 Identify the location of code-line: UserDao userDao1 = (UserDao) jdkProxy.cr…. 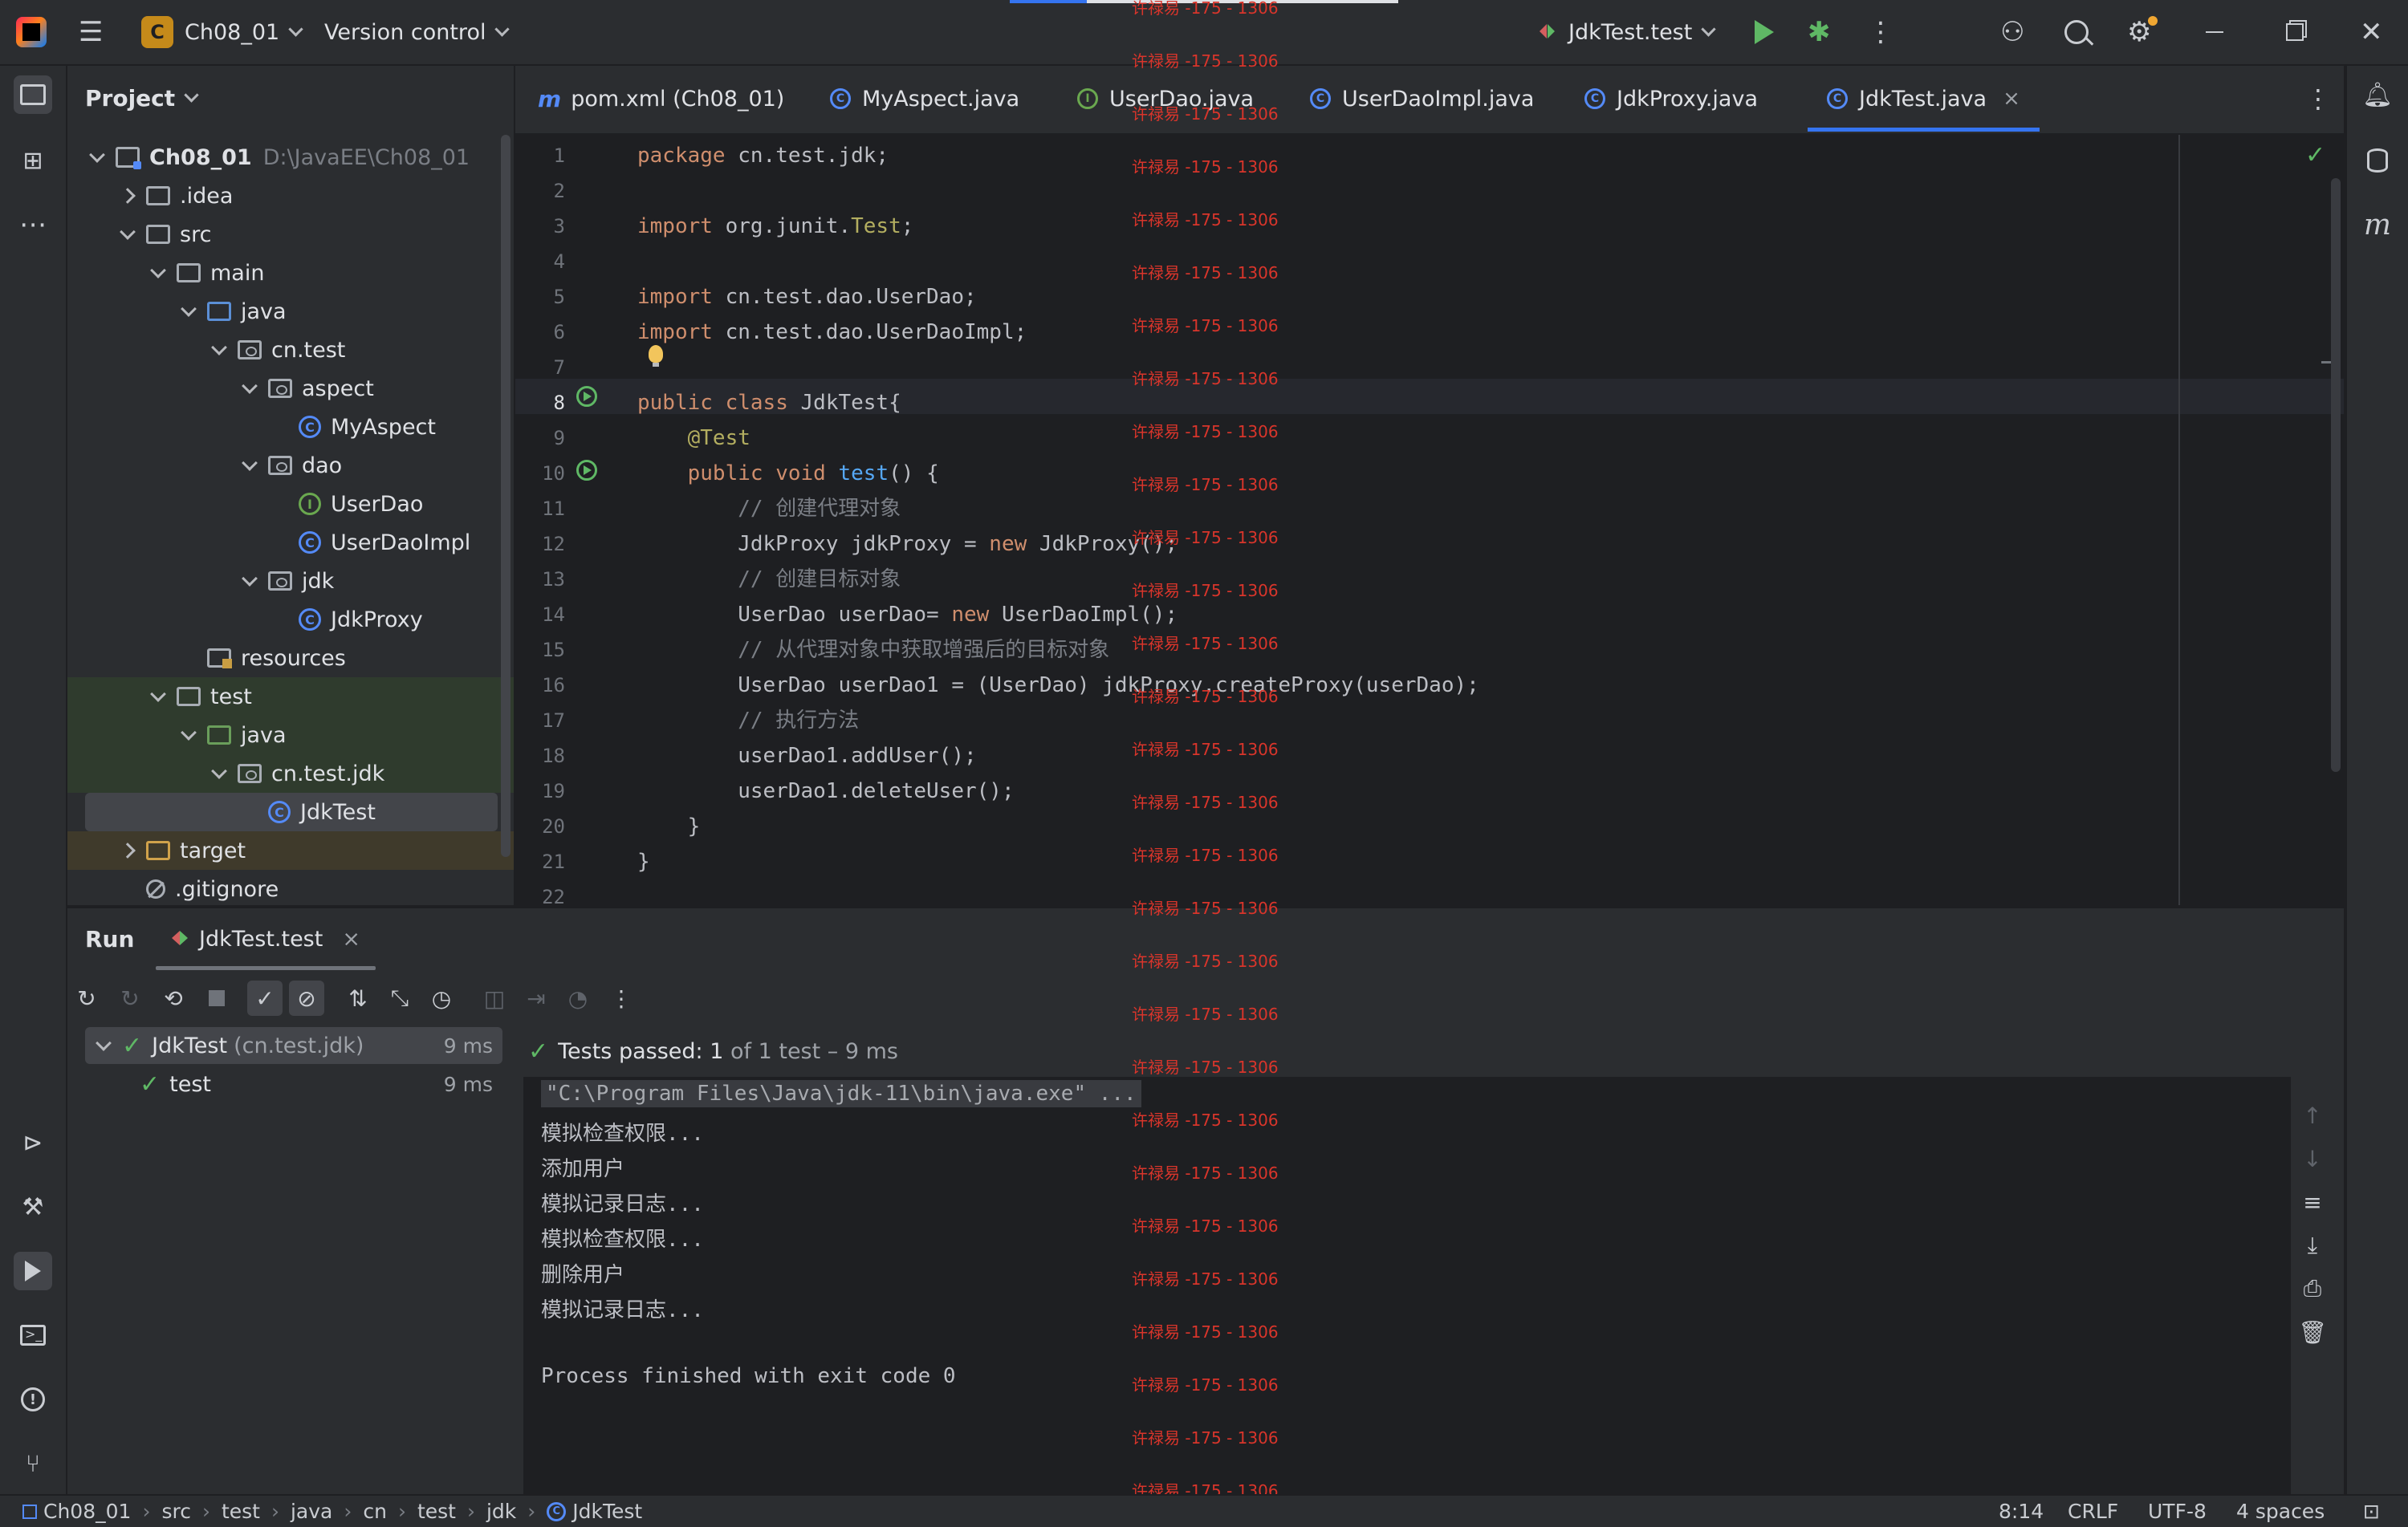
(1058, 686).